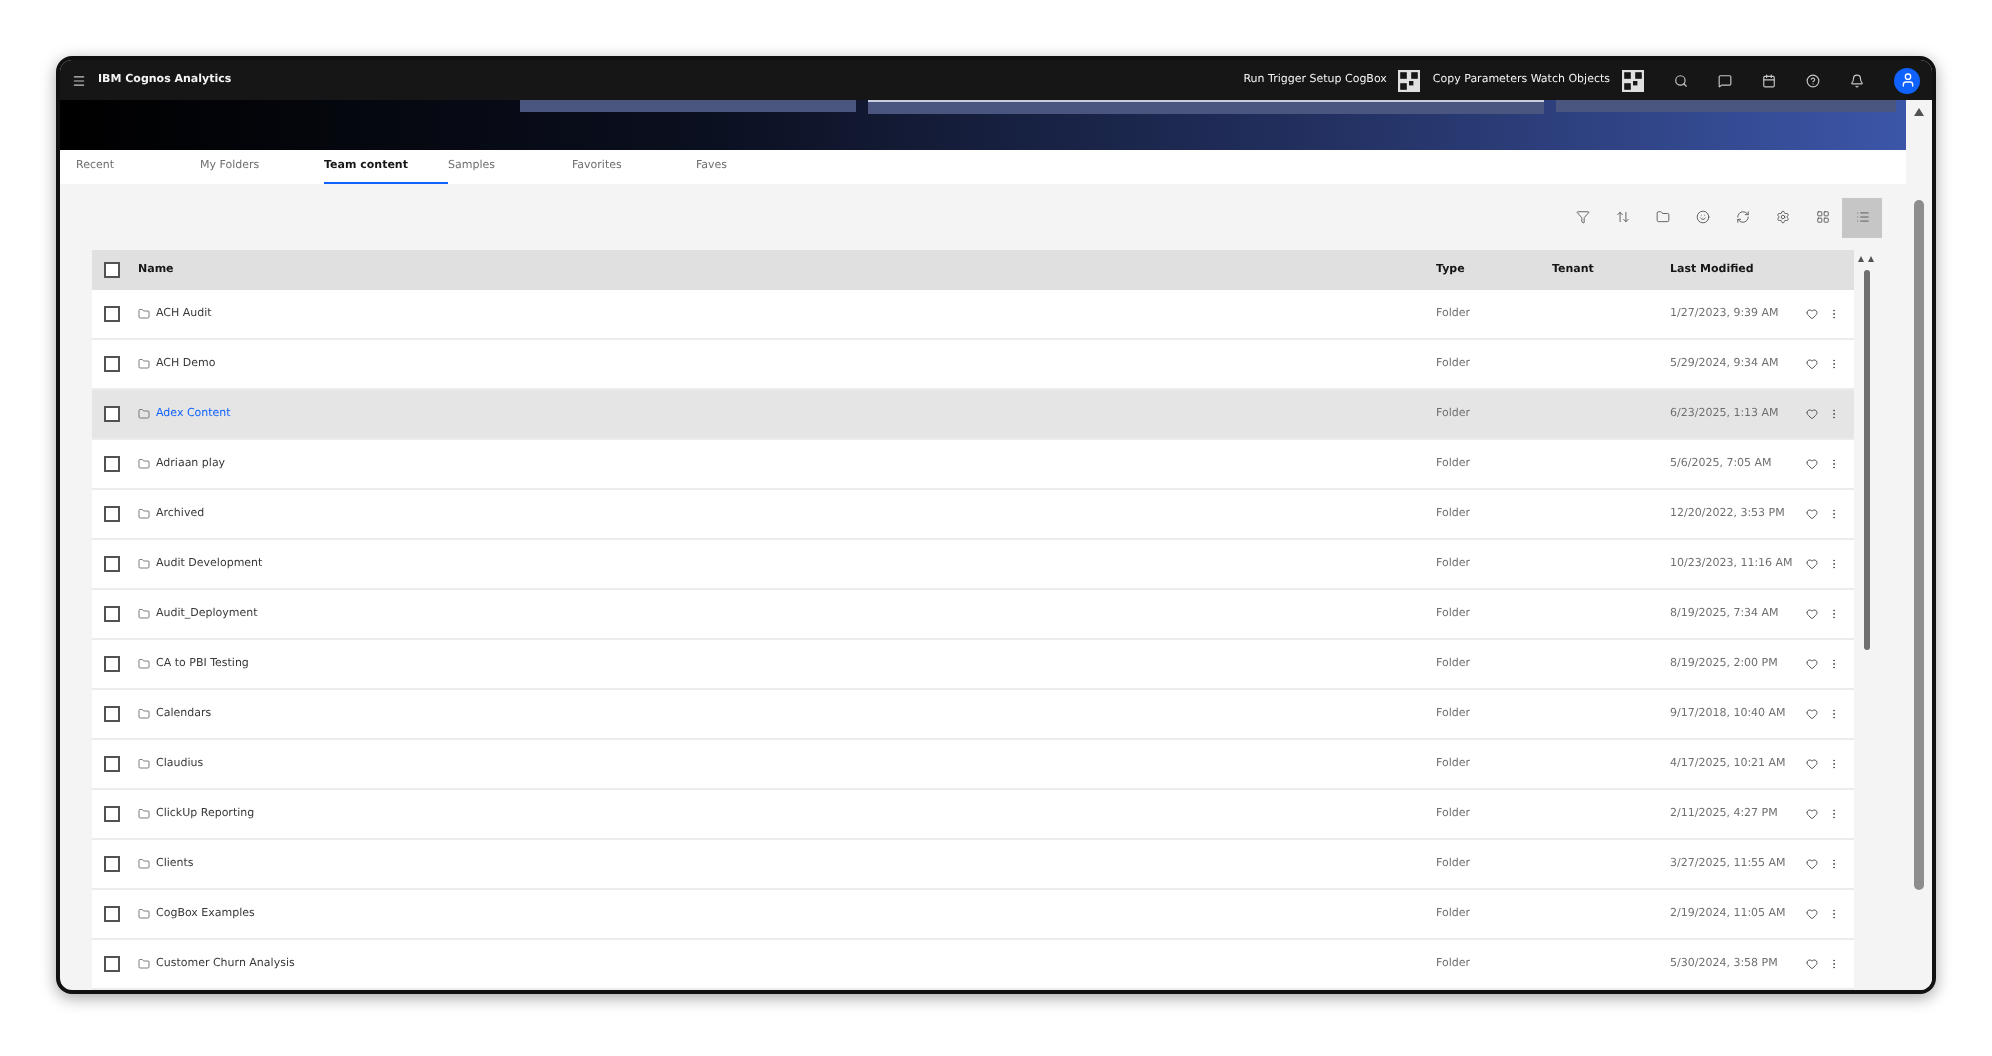 Image resolution: width=1992 pixels, height=1056 pixels. I want to click on scroll-arrows-icon, so click(1866, 259).